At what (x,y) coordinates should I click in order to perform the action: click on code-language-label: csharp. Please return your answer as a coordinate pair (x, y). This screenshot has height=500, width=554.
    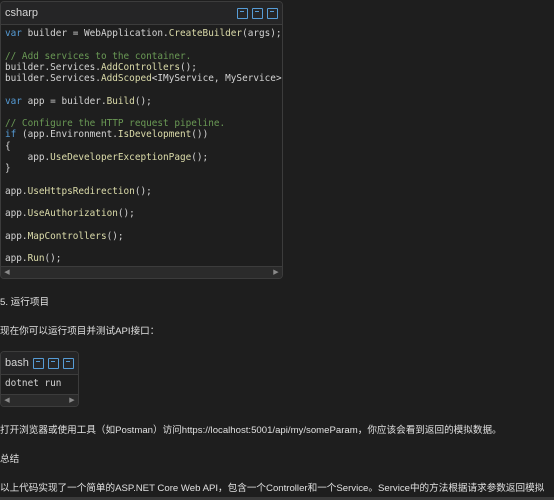
    Looking at the image, I should click on (22, 13).